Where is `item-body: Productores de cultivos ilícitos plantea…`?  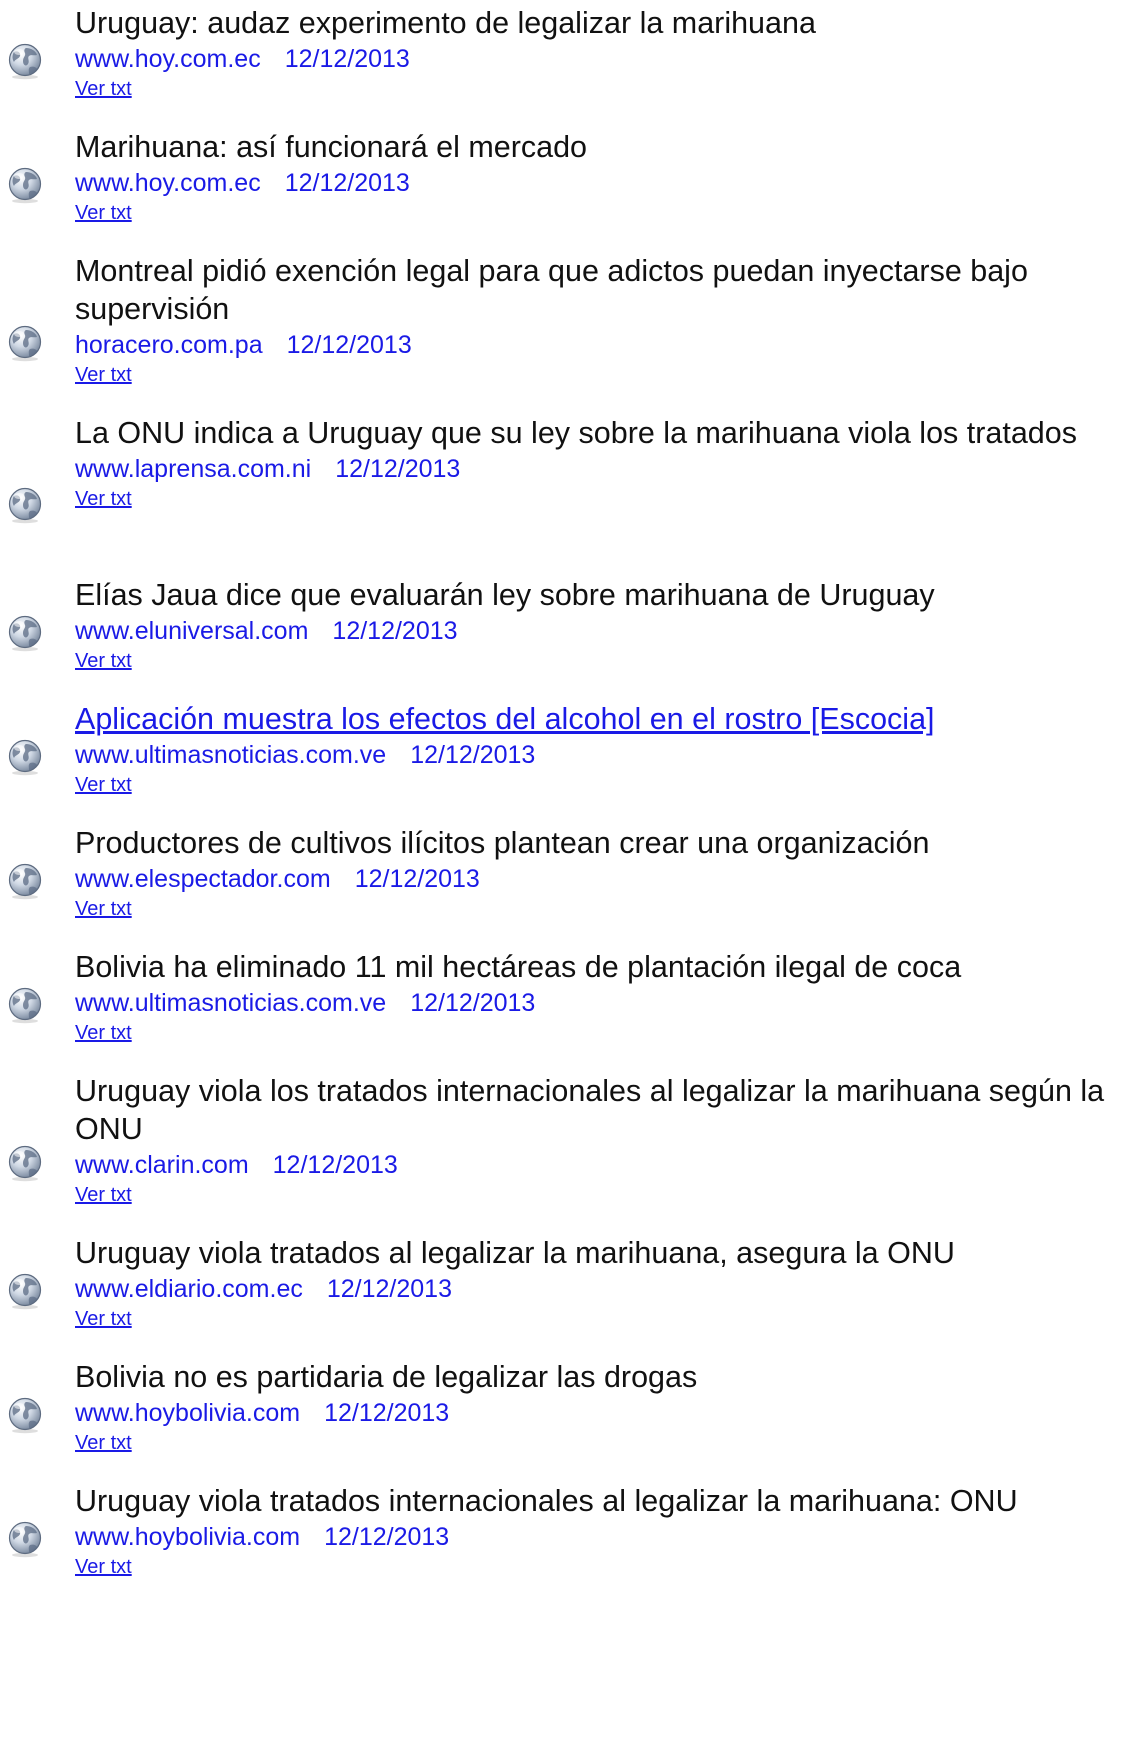
item-body: Productores de cultivos ilícitos plantea… is located at coordinates (600, 873).